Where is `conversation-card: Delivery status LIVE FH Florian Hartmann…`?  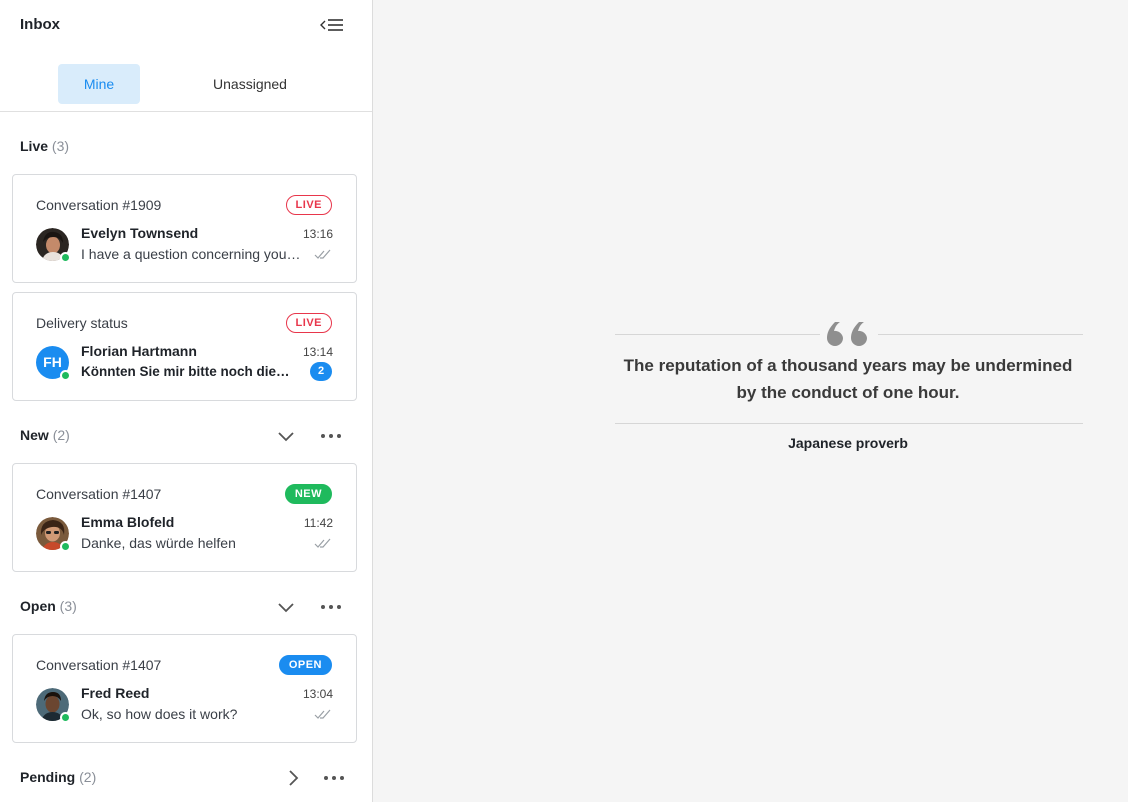 conversation-card: Delivery status LIVE FH Florian Hartmann… is located at coordinates (184, 346).